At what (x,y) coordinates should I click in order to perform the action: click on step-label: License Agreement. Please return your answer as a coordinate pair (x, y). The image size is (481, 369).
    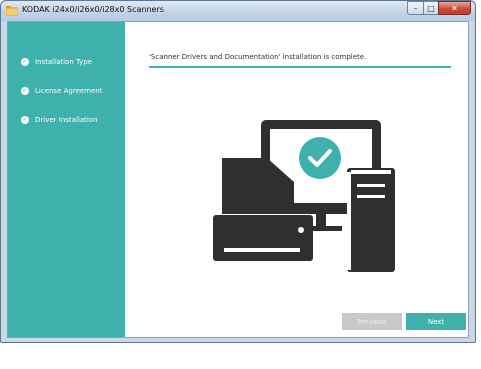
    Looking at the image, I should click on (69, 91).